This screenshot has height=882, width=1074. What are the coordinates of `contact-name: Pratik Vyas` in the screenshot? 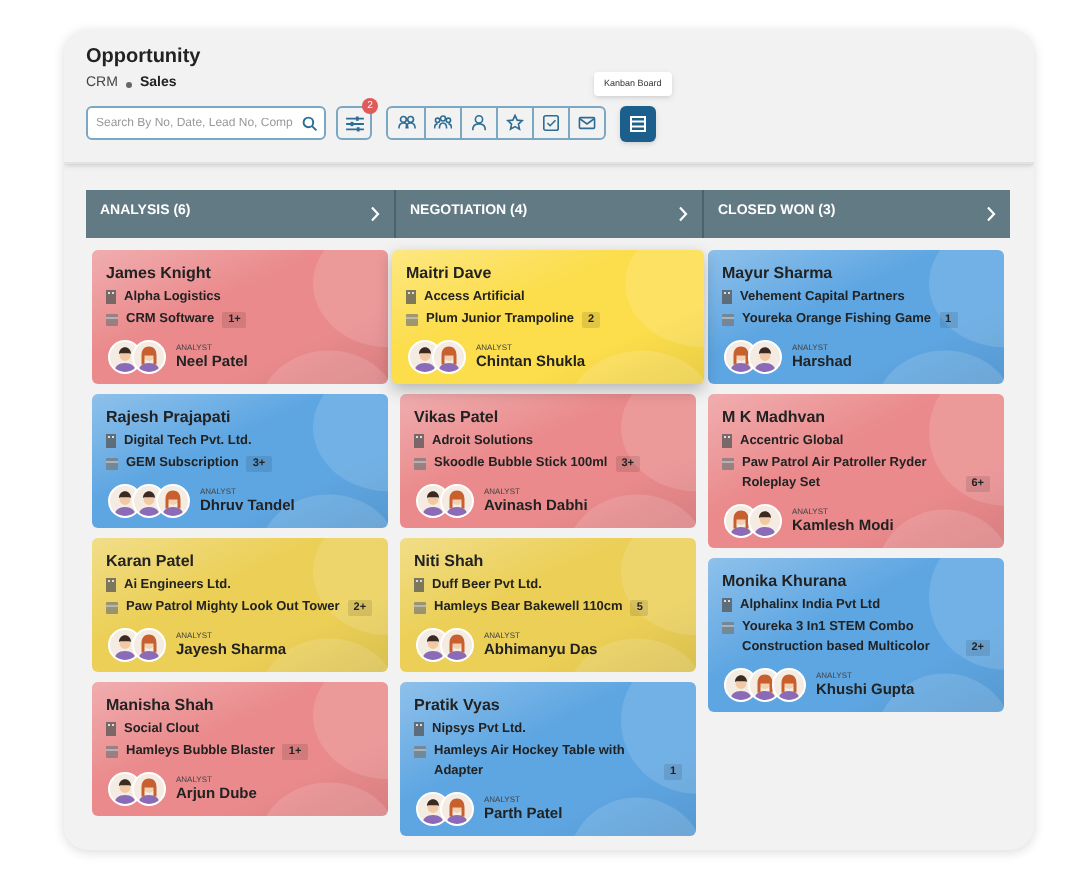 It's located at (458, 704).